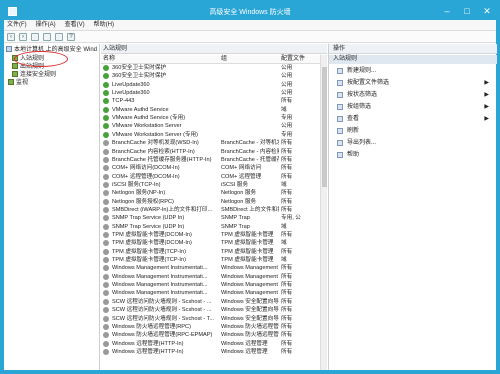  Describe the element at coordinates (210, 252) in the screenshot. I see `table-row: TPM 虚拟智能卡管理(TCP-In) TPM 虚拟智能卡管理 所有` at that location.